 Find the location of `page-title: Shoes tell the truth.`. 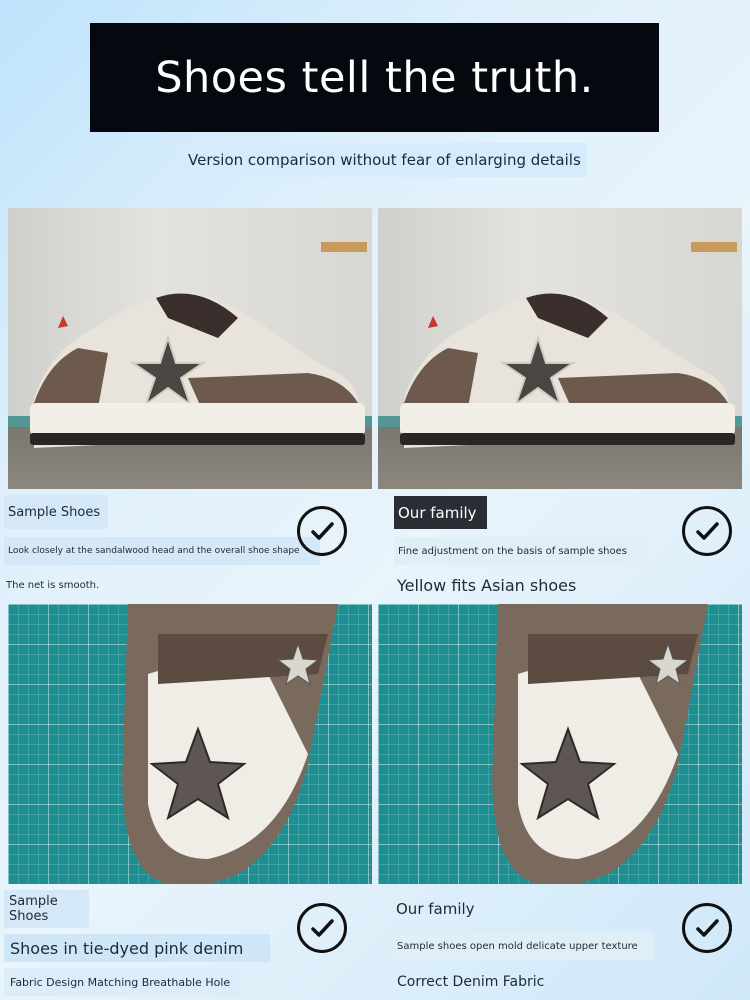

page-title: Shoes tell the truth. is located at coordinates (374, 77).